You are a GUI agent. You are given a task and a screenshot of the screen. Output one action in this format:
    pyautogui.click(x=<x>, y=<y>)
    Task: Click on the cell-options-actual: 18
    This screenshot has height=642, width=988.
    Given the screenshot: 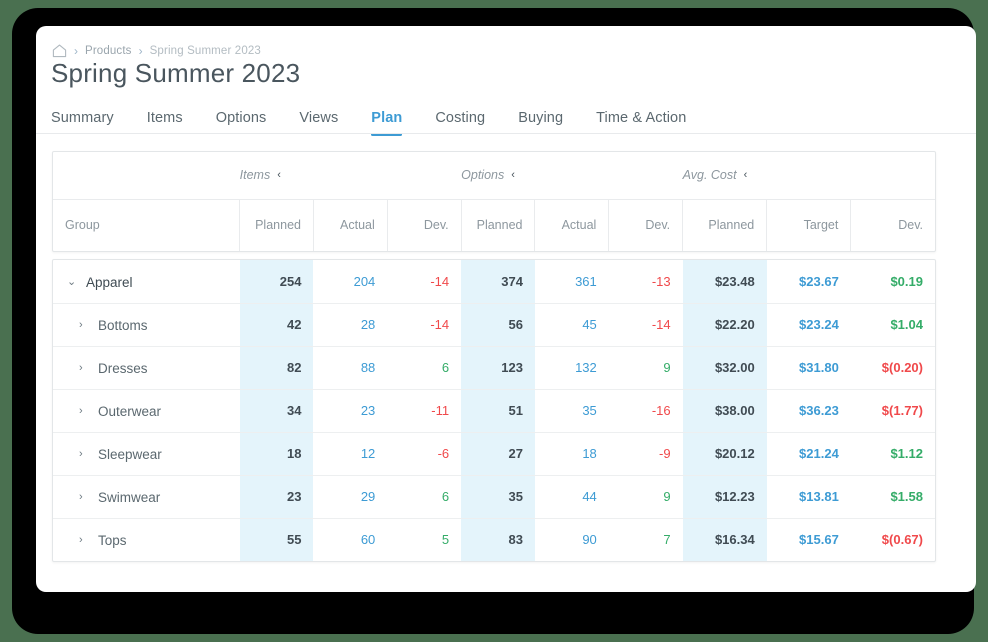 What is the action you would take?
    pyautogui.click(x=571, y=453)
    